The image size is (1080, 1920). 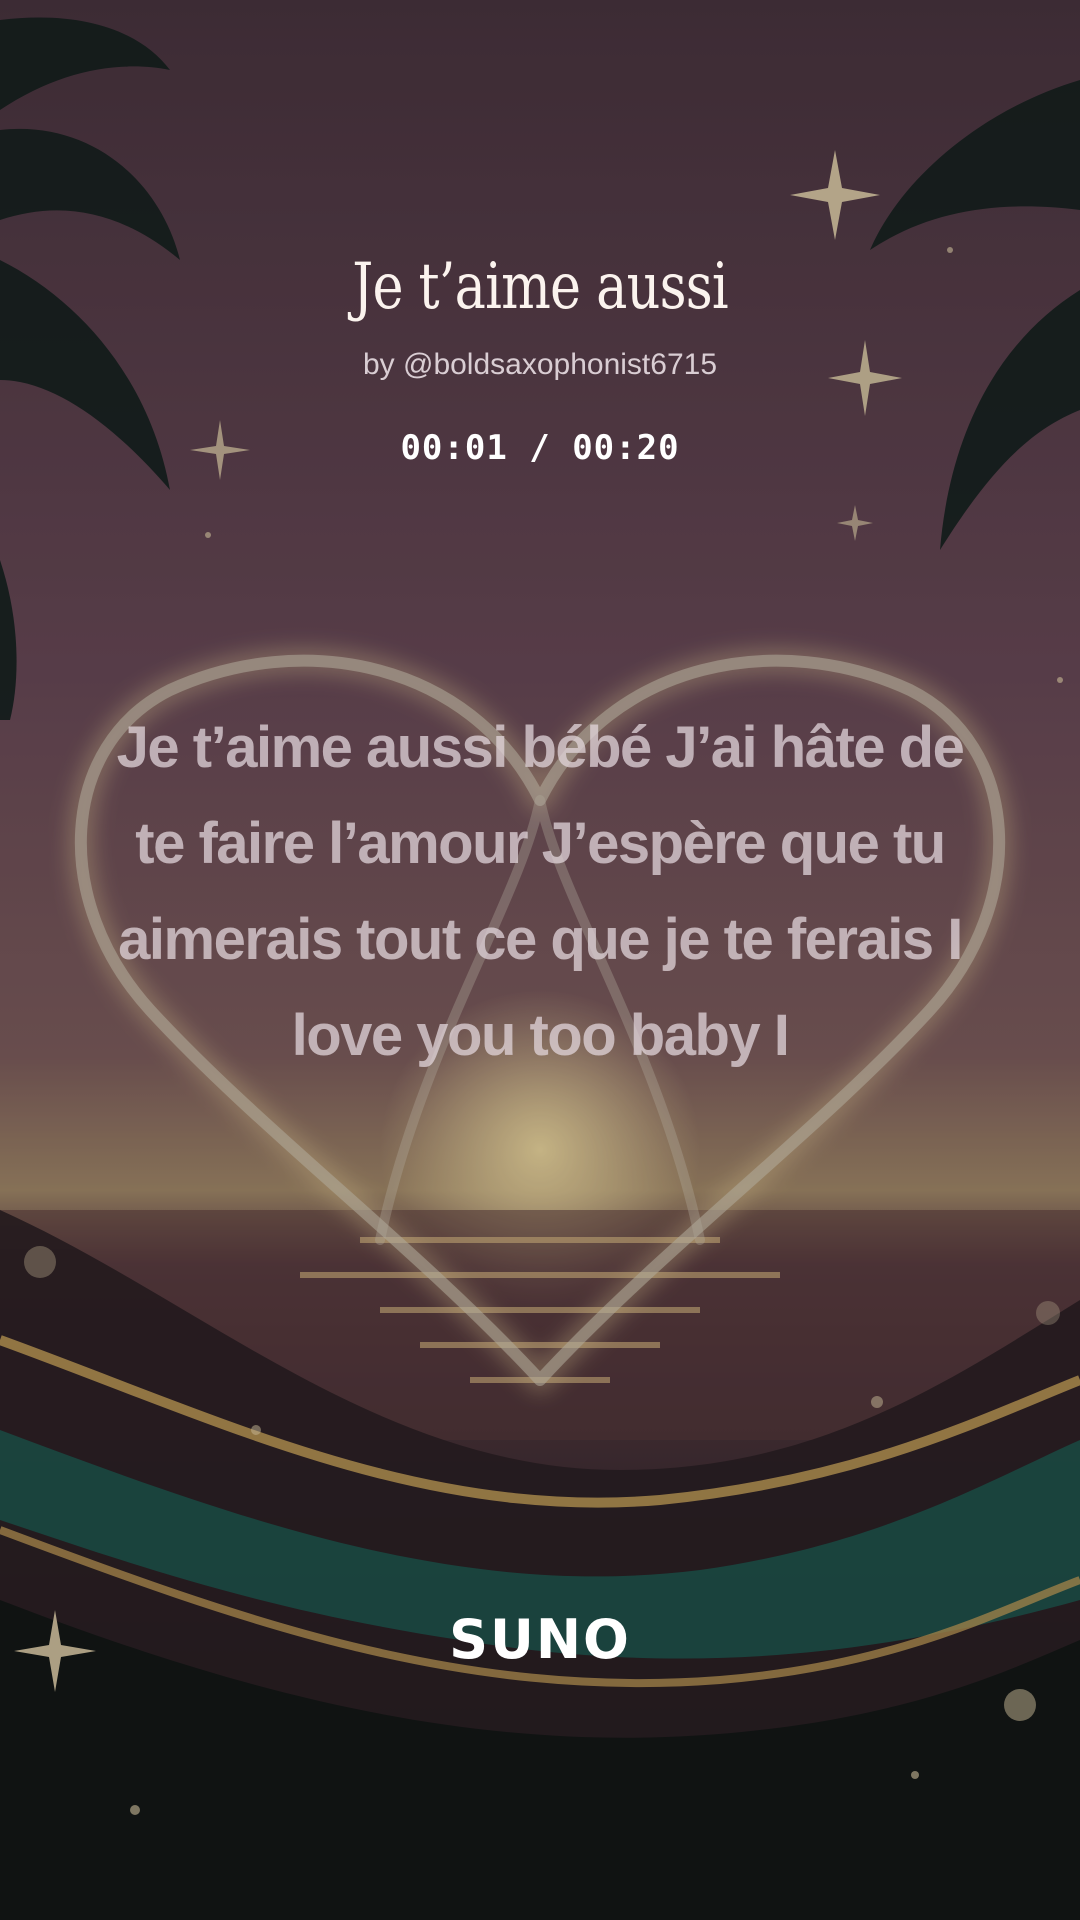 What do you see at coordinates (540, 1639) in the screenshot?
I see `suno-logo: SUNO` at bounding box center [540, 1639].